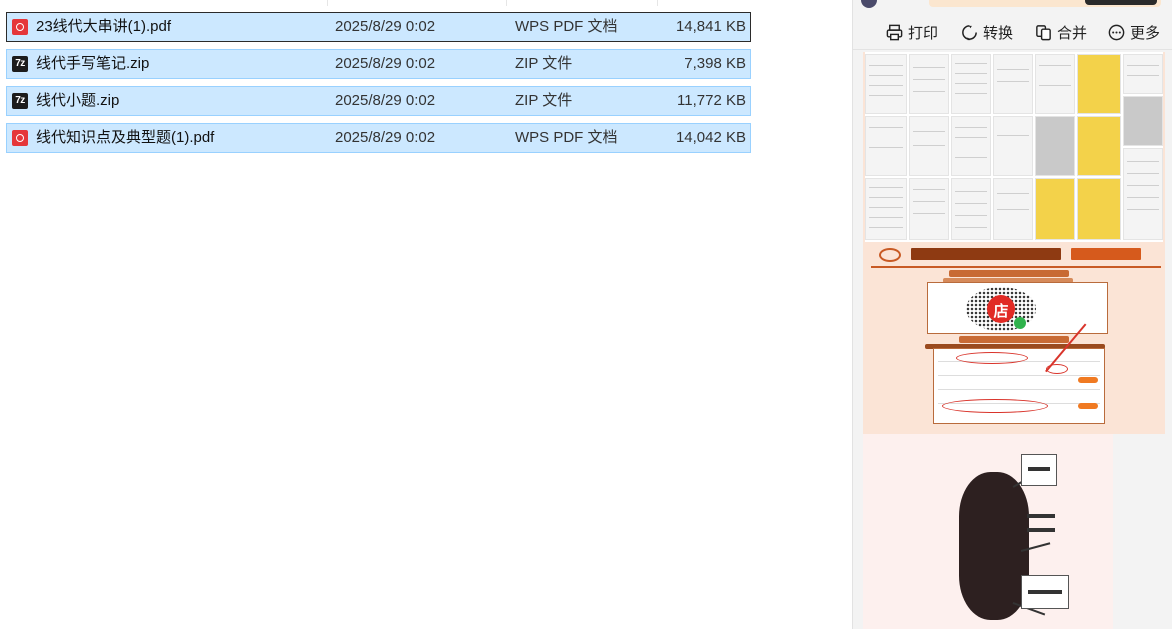 This screenshot has width=1172, height=629. What do you see at coordinates (1012, 49) in the screenshot?
I see `toolbar-divider` at bounding box center [1012, 49].